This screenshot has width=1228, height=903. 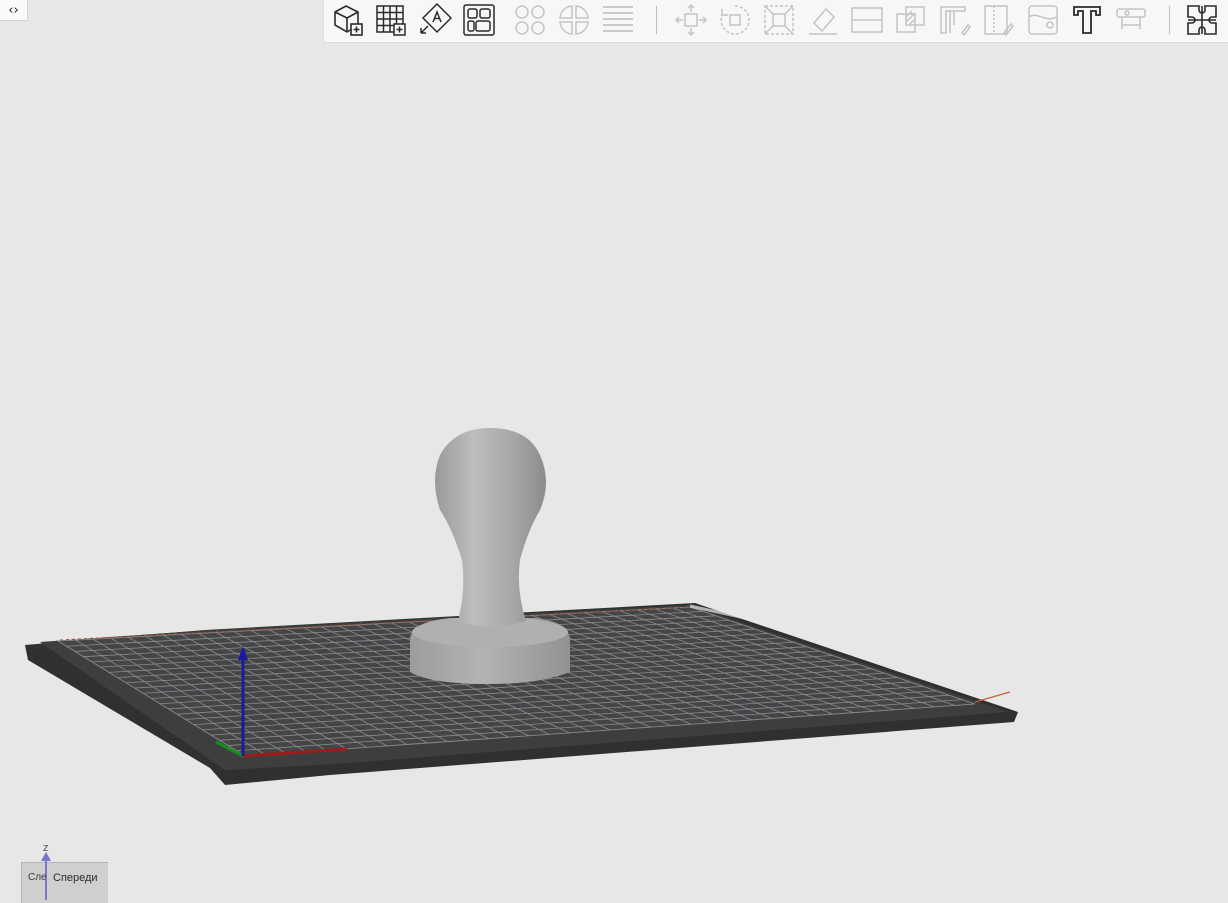 I want to click on add-object-button, so click(x=348, y=20).